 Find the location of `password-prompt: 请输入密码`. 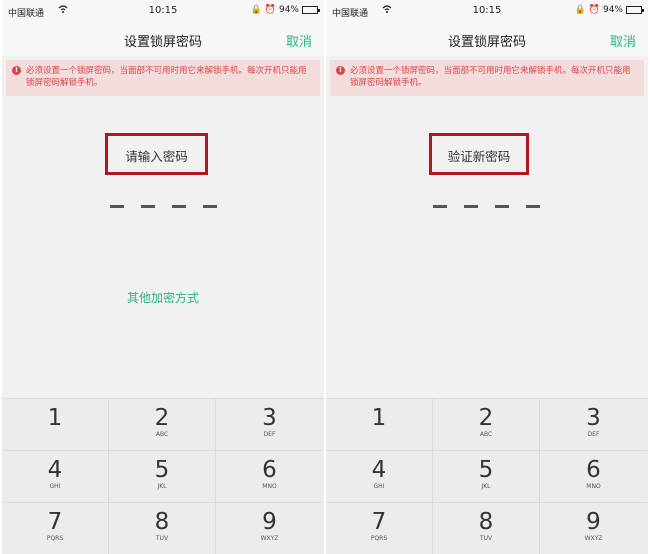

password-prompt: 请输入密码 is located at coordinates (156, 156).